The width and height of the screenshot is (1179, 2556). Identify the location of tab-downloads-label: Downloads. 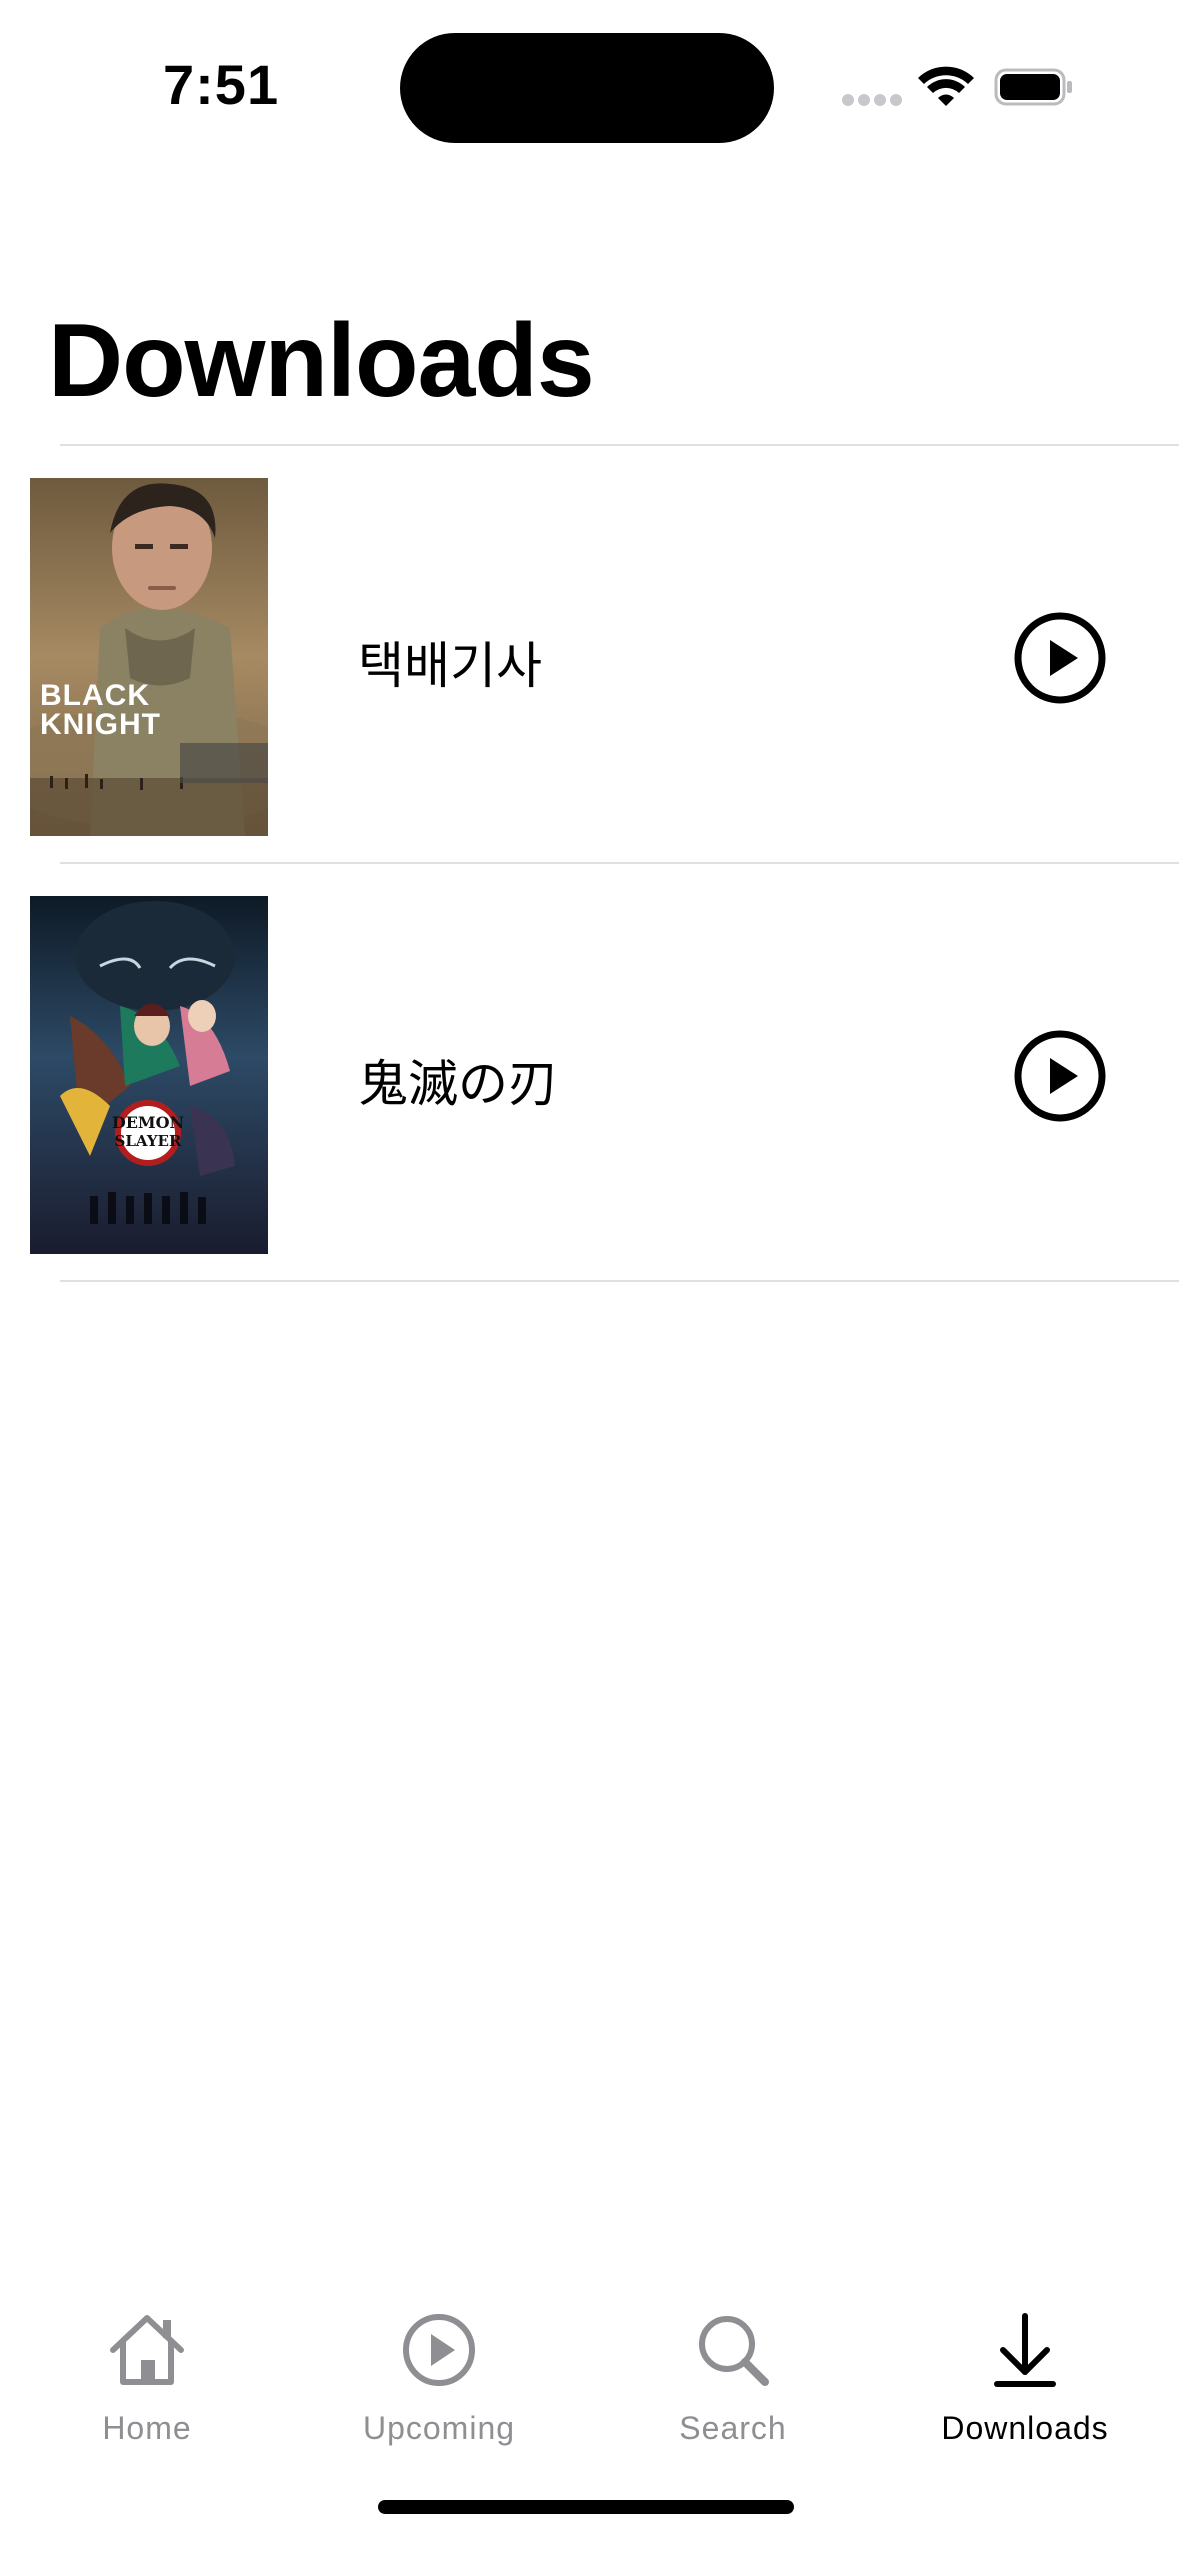
(1025, 2428).